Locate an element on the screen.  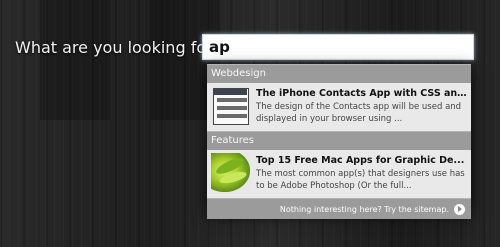
search-label: What are you looking for? is located at coordinates (118, 47).